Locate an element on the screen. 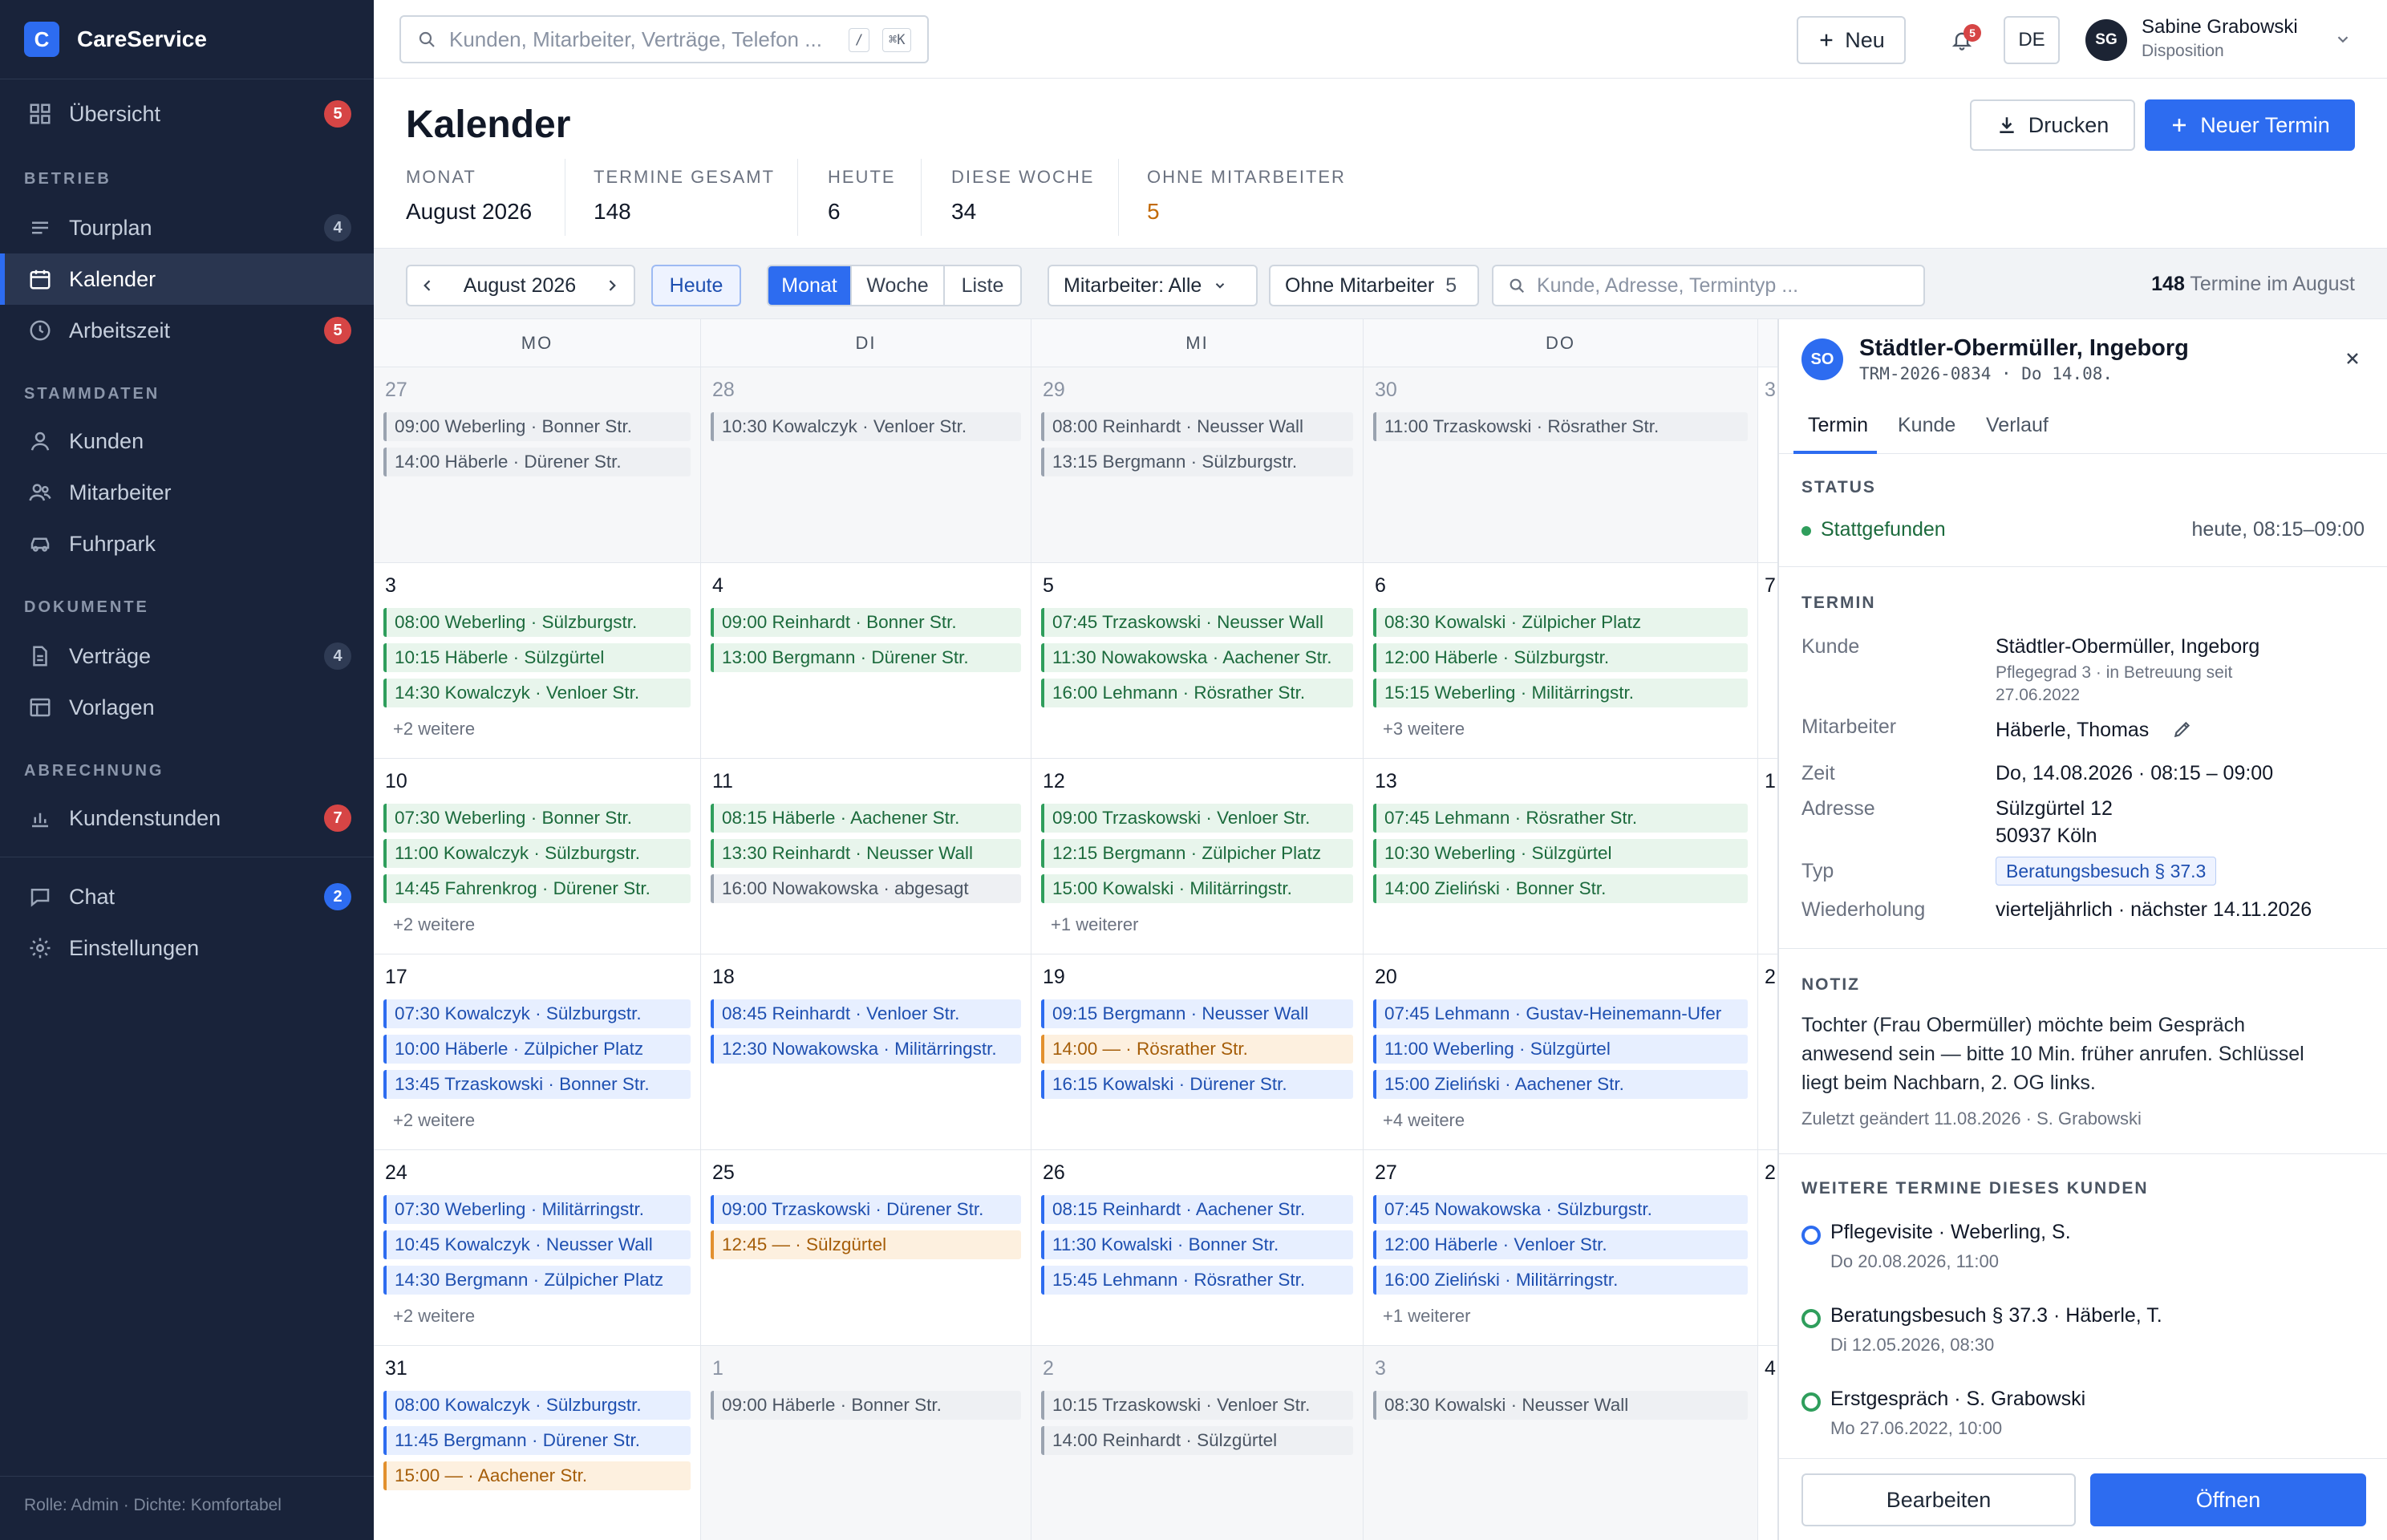 The height and width of the screenshot is (1540, 2387). calendar-event: 14:30 Bergmann · Zülpicher Platz is located at coordinates (537, 1280).